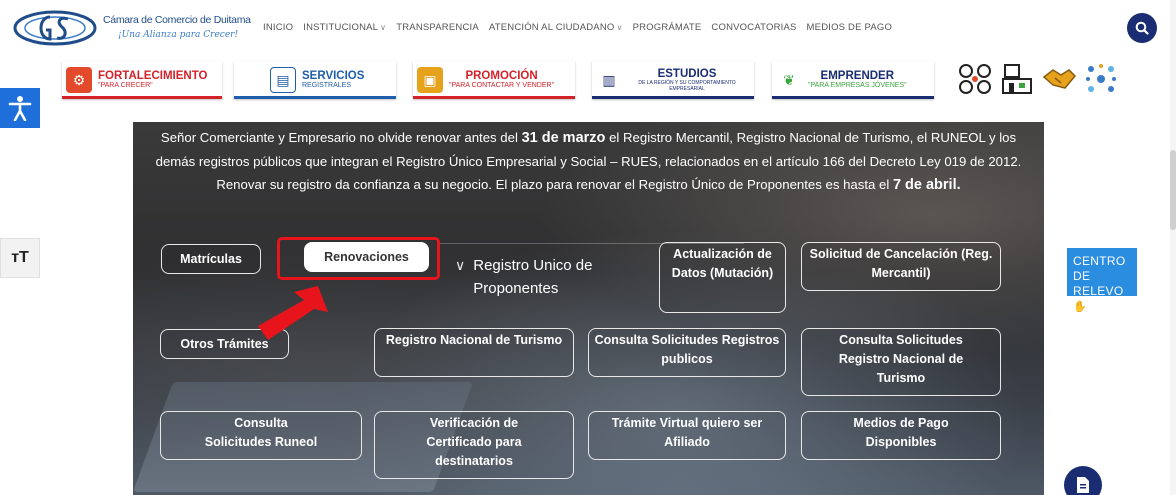 The image size is (1176, 495). Describe the element at coordinates (1059, 79) in the screenshot. I see `handshake-icon` at that location.